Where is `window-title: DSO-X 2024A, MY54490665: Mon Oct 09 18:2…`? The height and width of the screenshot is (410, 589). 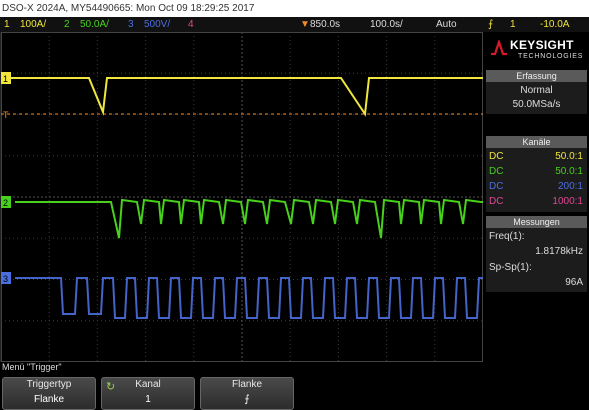
window-title: DSO-X 2024A, MY54490665: Mon Oct 09 18:2… is located at coordinates (128, 8).